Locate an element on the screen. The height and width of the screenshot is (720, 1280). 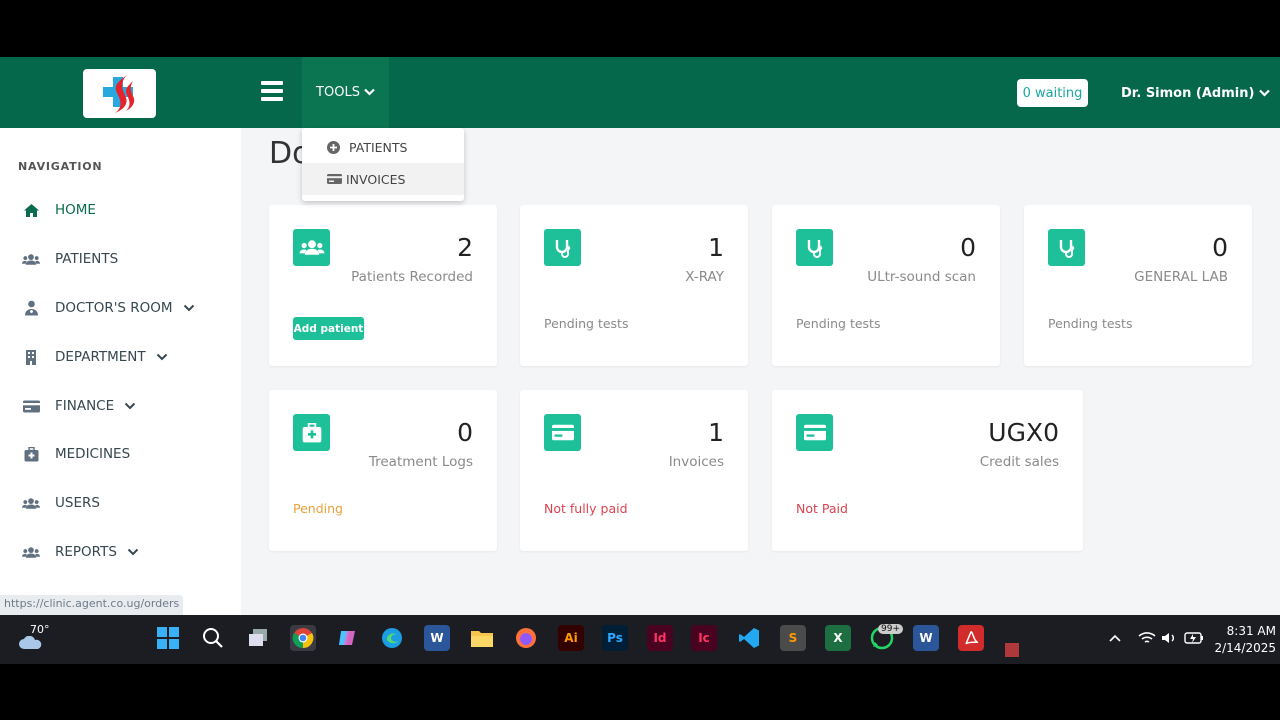
top-navbar: TOOLS 0 waiting Dr. Simon (Admin) is located at coordinates (640, 92).